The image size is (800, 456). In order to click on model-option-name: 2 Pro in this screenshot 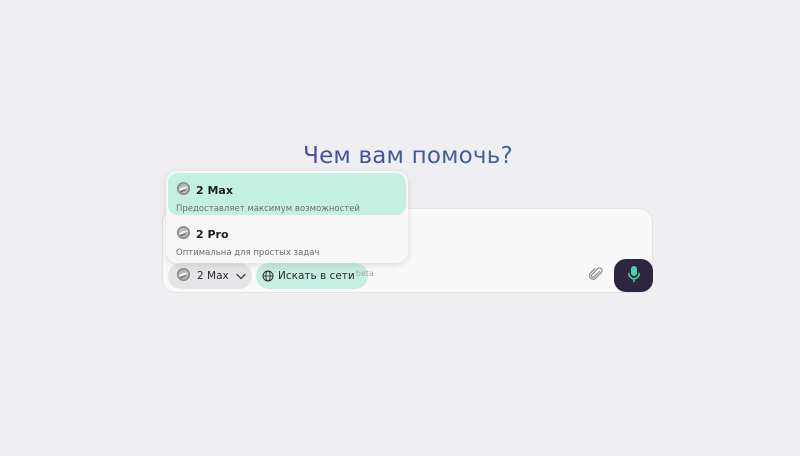, I will do `click(212, 234)`.